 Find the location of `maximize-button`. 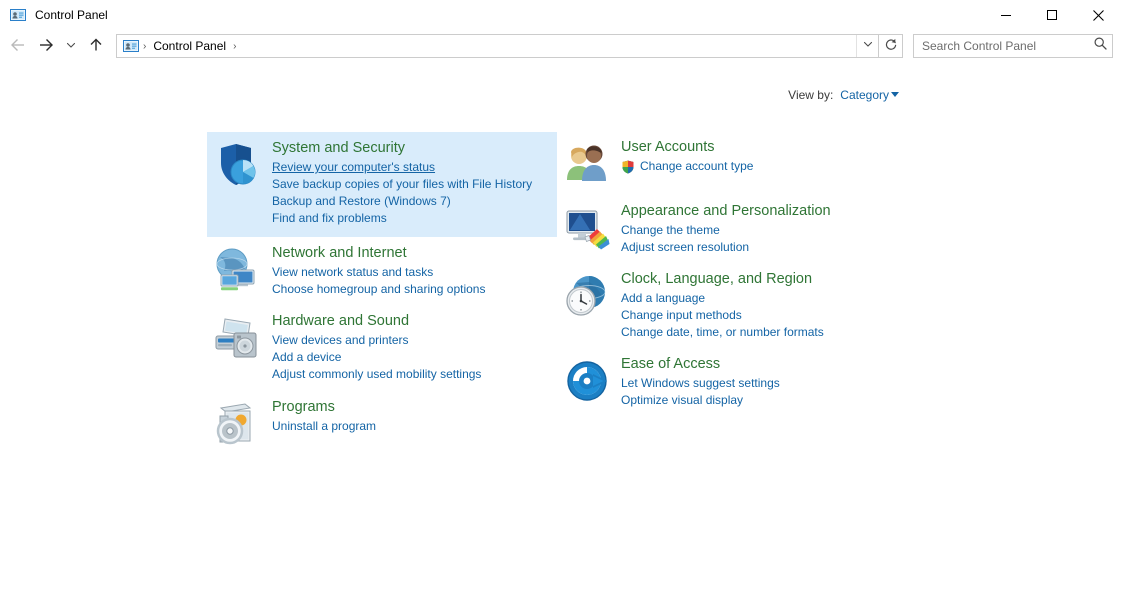

maximize-button is located at coordinates (1052, 15).